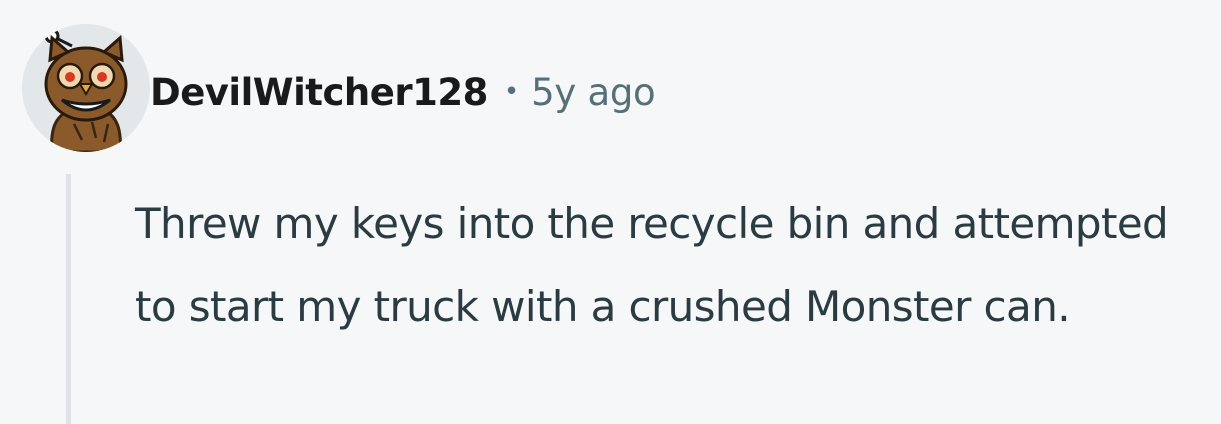 This screenshot has height=424, width=1221. I want to click on comment-header: DevilWitcher128 • 5y ago, so click(403, 92).